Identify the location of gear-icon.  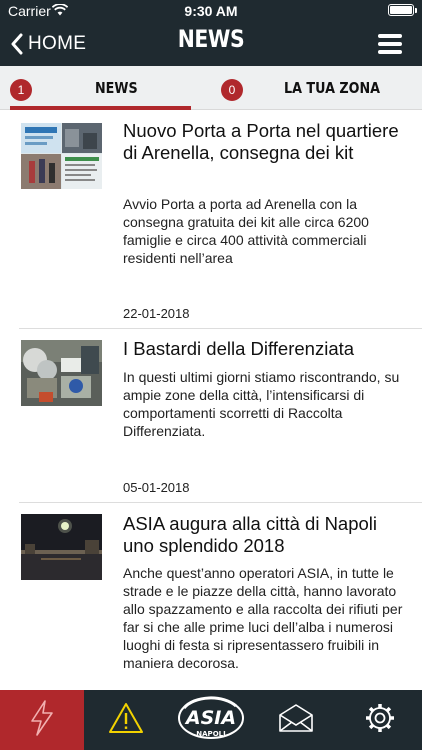
(380, 720).